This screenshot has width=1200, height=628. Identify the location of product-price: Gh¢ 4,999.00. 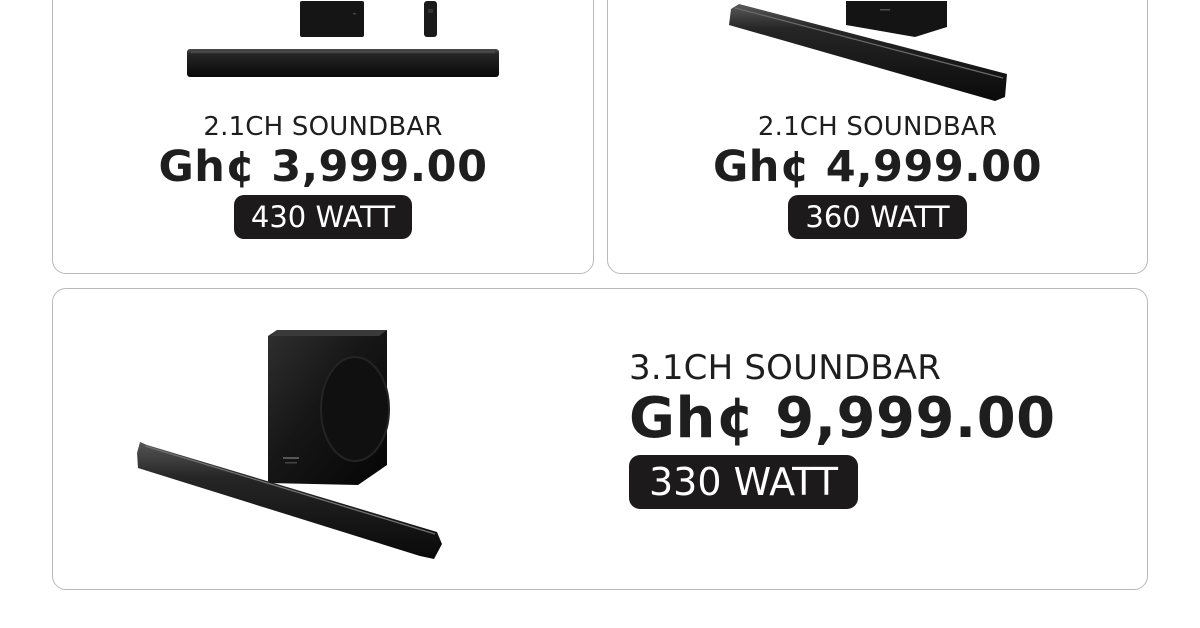
(877, 167).